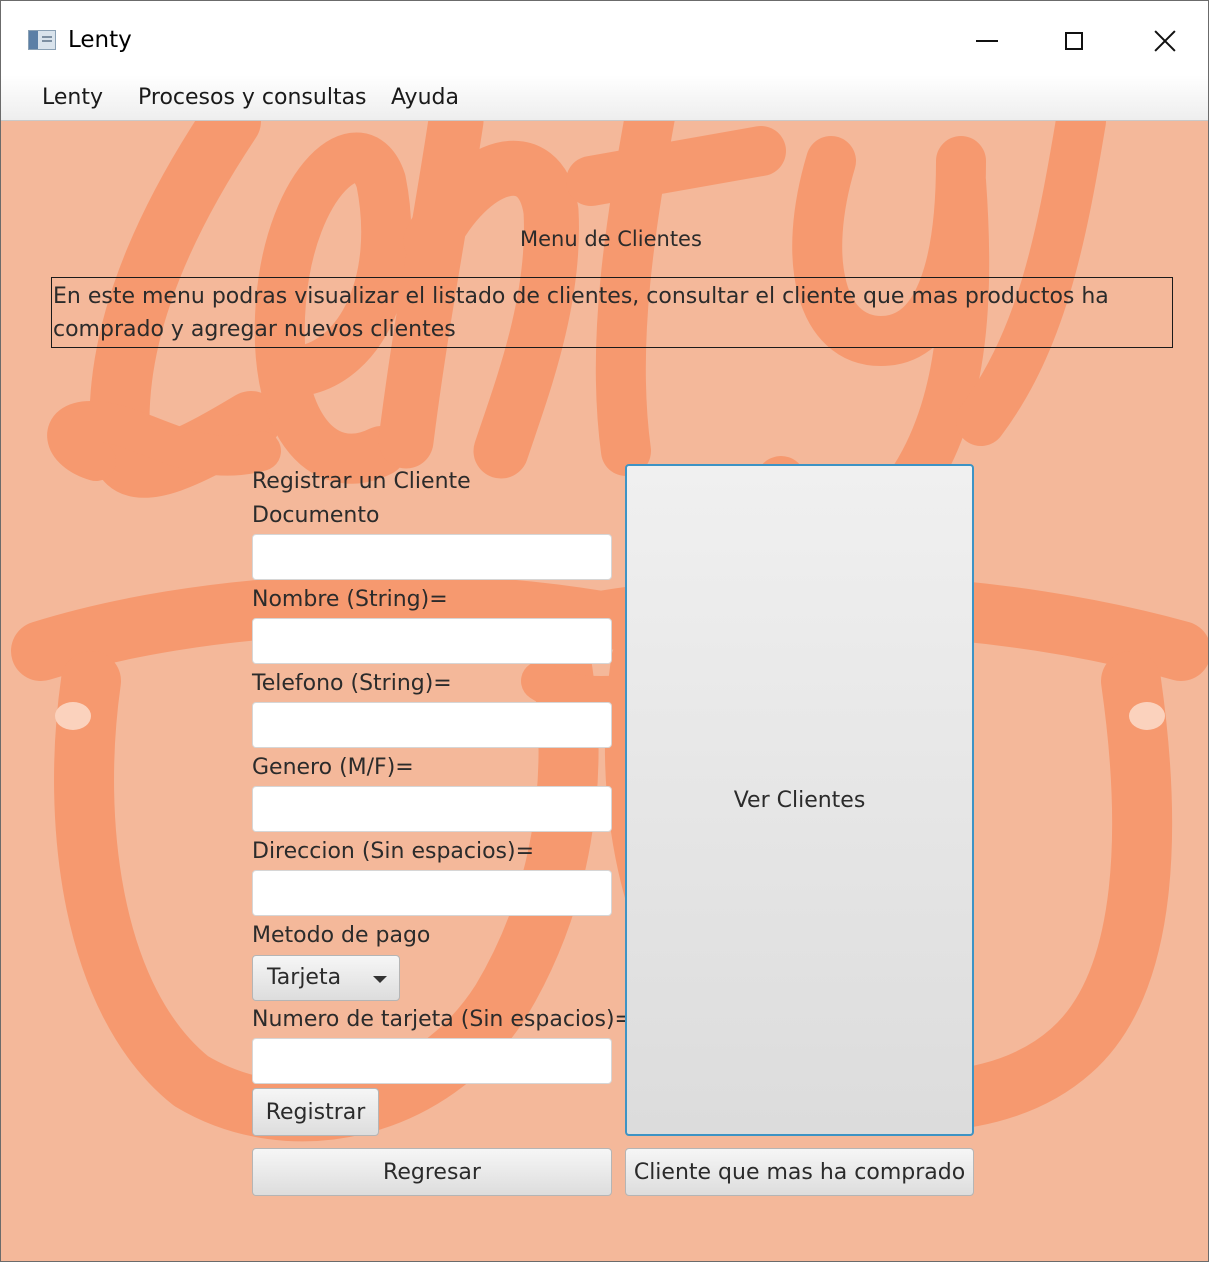 The width and height of the screenshot is (1209, 1262). What do you see at coordinates (72, 97) in the screenshot?
I see `menu-lenty: Lenty` at bounding box center [72, 97].